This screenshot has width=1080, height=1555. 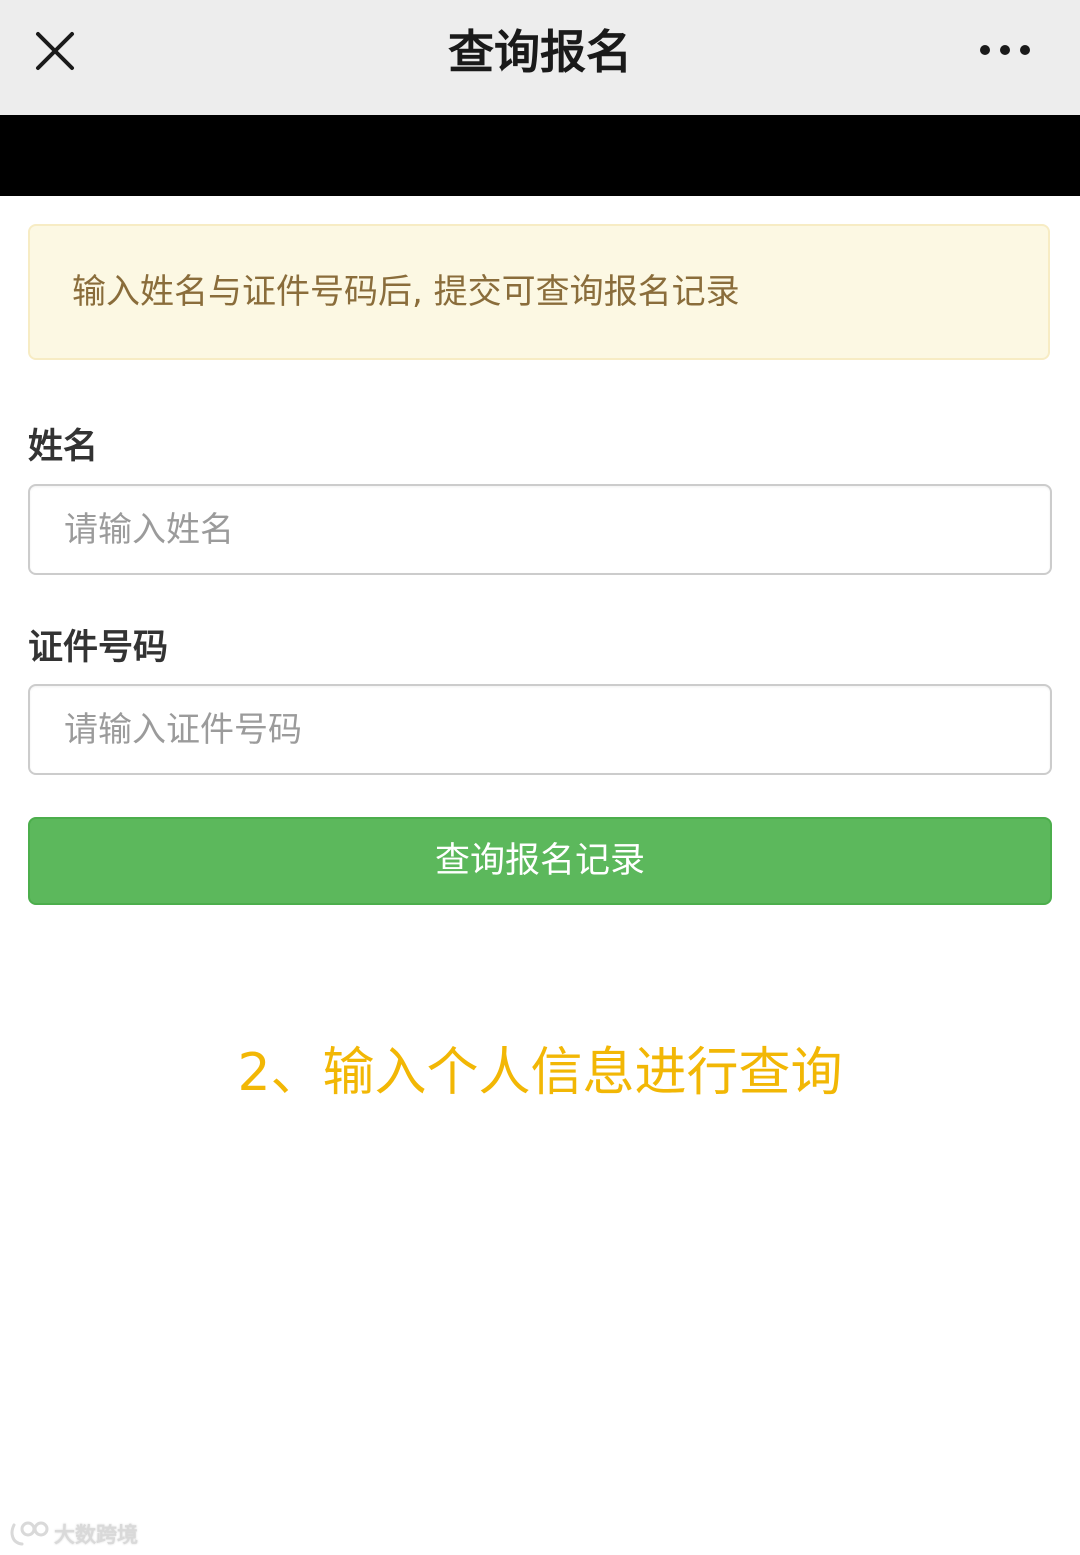 I want to click on title-bar: 查询报名, so click(x=540, y=57).